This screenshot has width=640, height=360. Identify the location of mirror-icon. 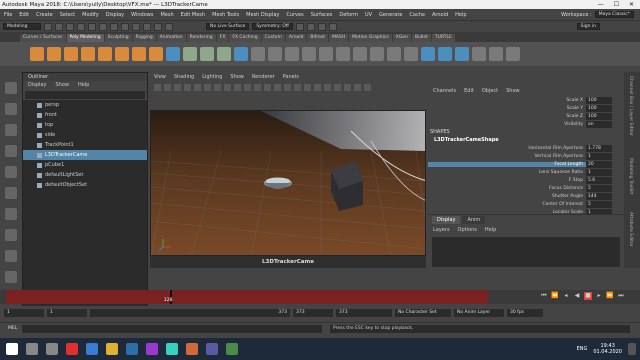
(258, 54).